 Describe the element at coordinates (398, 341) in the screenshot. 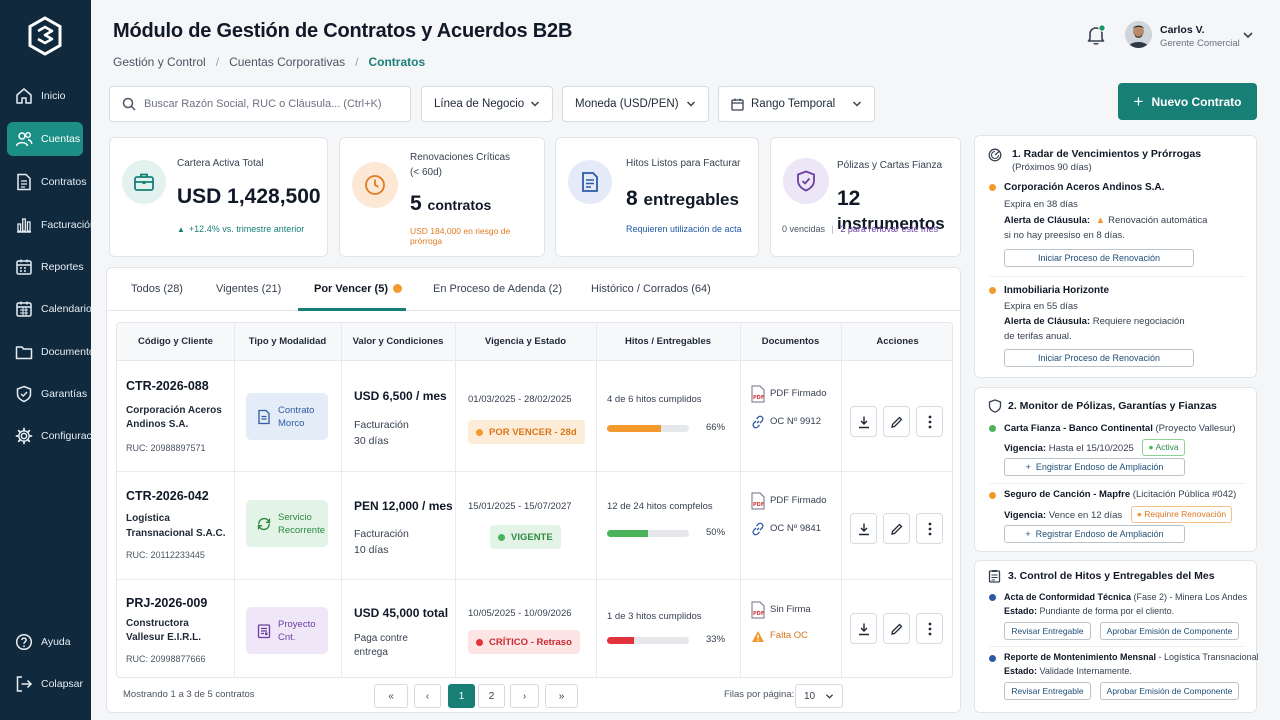

I see `column-header: Valor y Condiciones` at that location.